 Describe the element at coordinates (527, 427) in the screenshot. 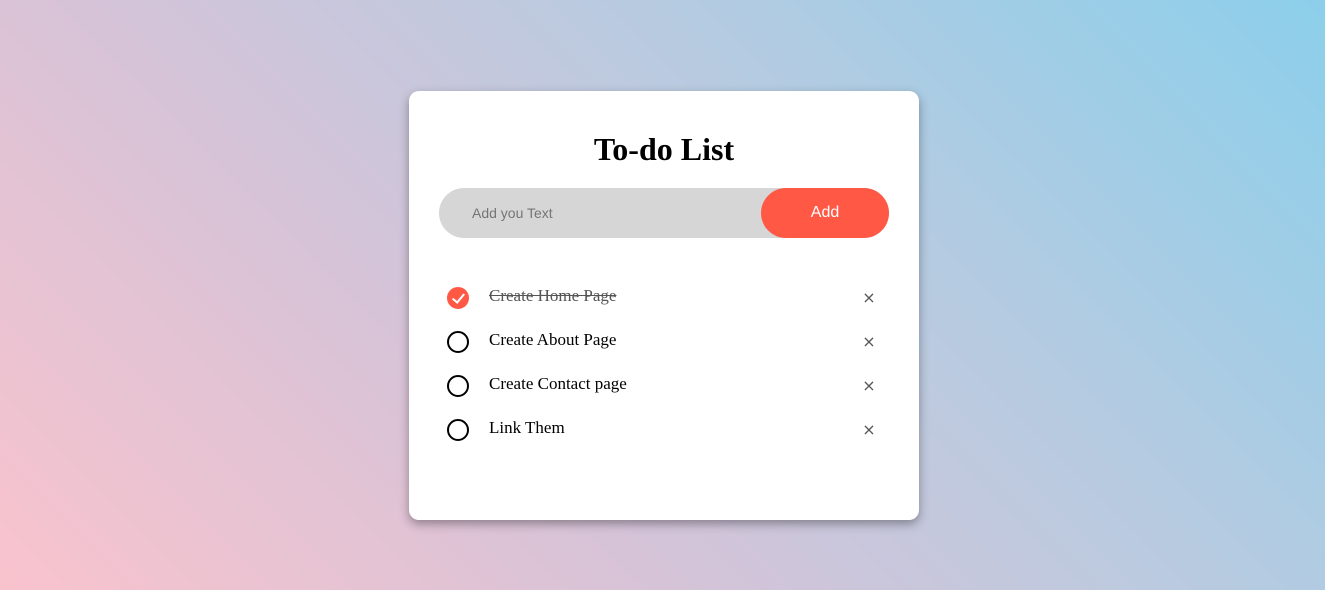

I see `task-label: Link Them` at that location.